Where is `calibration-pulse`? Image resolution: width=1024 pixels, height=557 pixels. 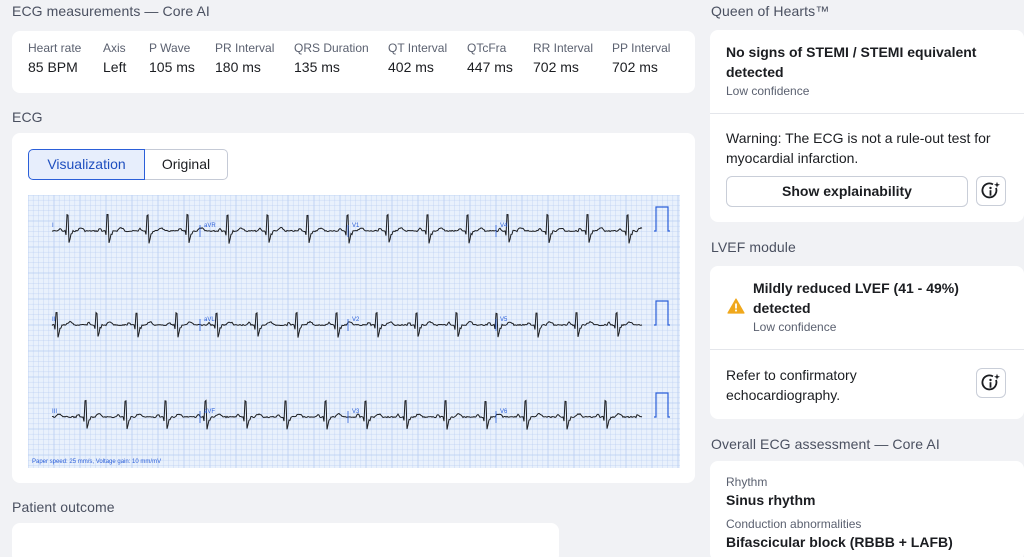 calibration-pulse is located at coordinates (662, 313).